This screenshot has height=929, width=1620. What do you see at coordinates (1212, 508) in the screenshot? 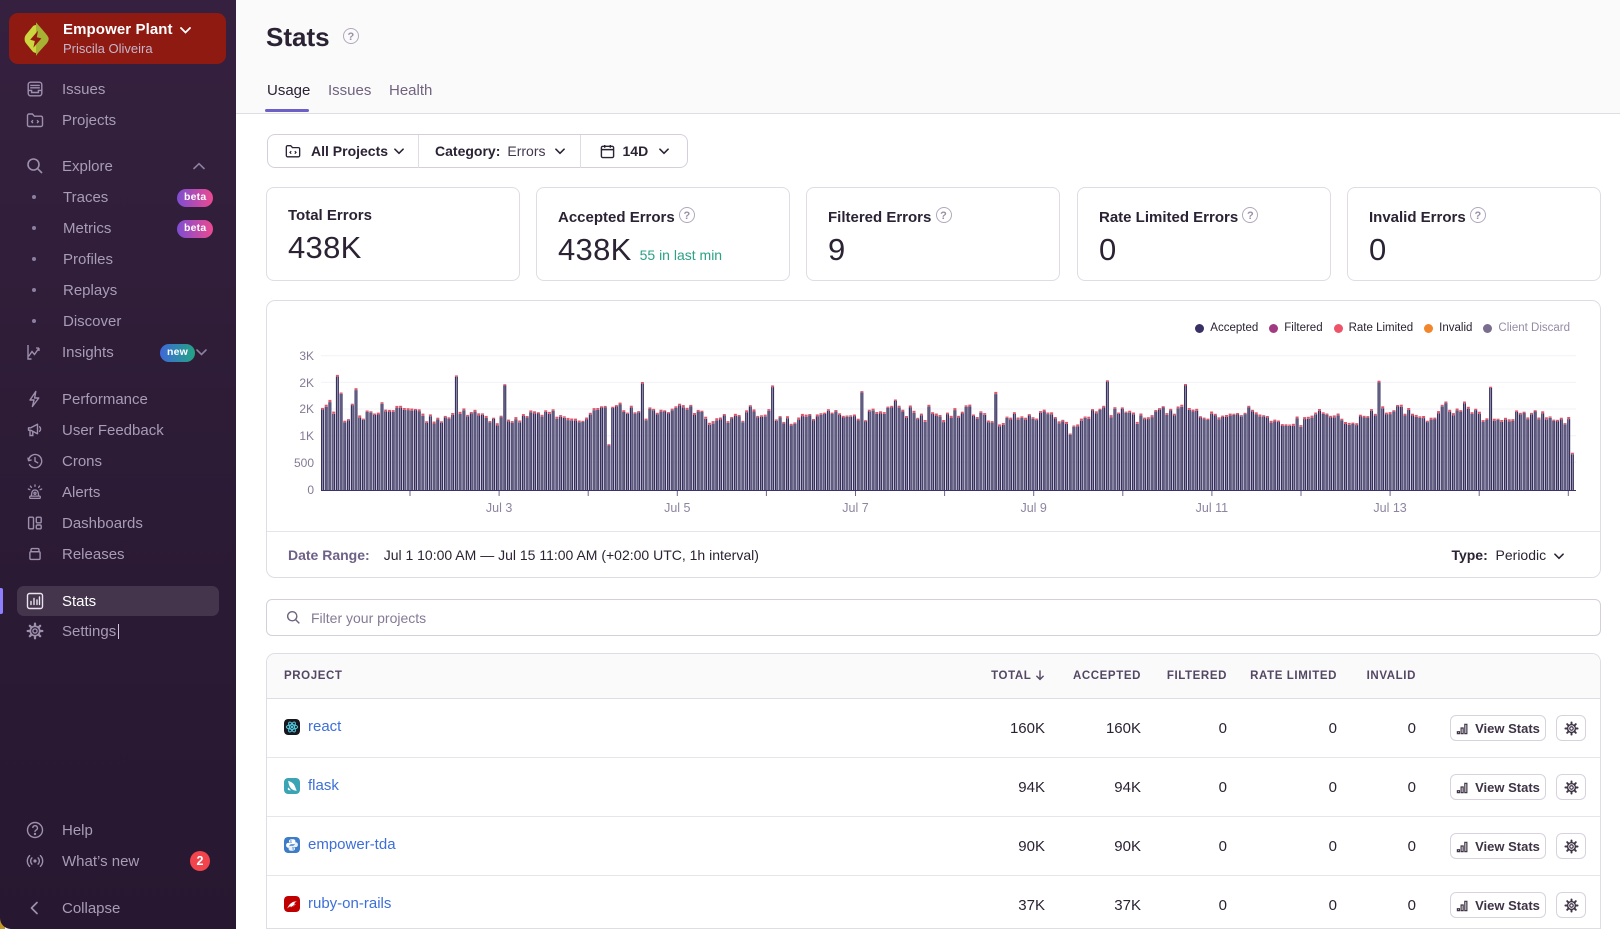
I see `svg-text: Jul 11` at bounding box center [1212, 508].